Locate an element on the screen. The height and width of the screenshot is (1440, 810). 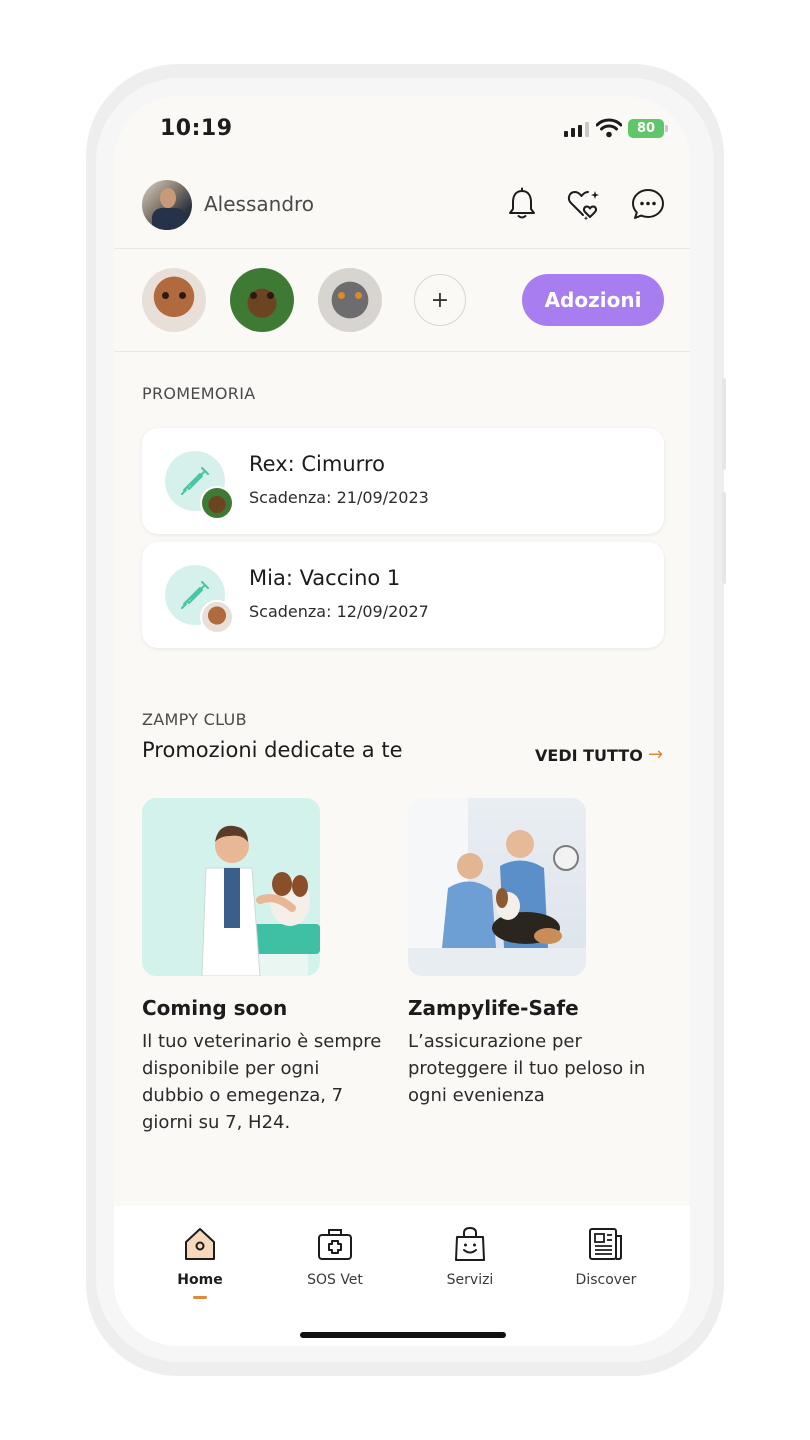
promo-image-vet-illustration is located at coordinates (231, 887).